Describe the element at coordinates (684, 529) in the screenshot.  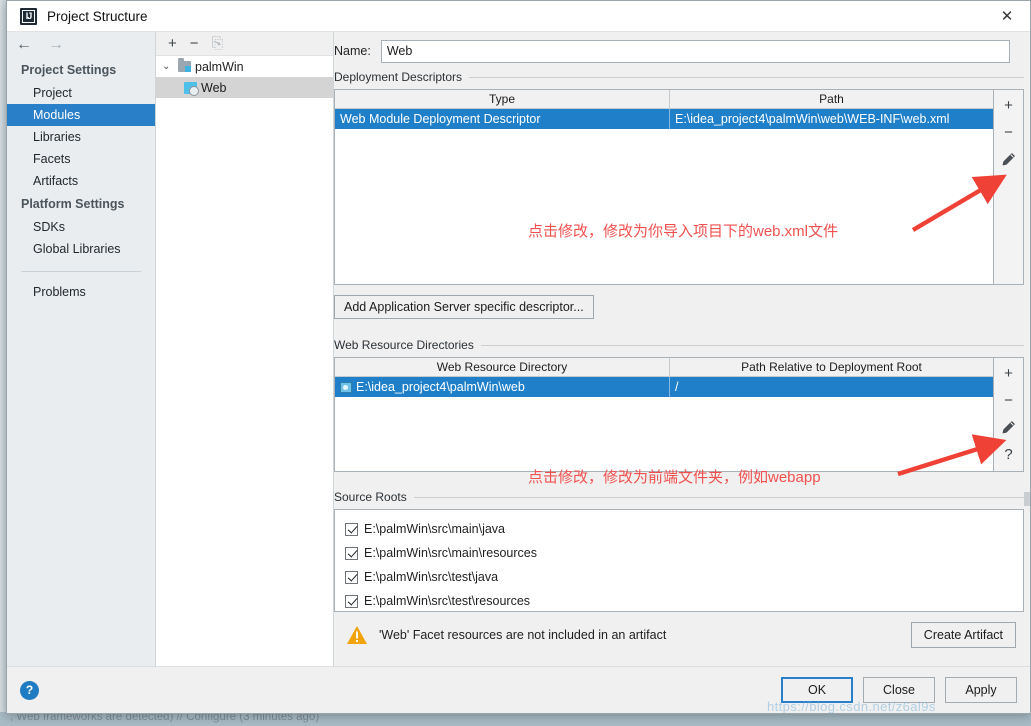
I see `list-item: E:\palmWin\src\main\java` at that location.